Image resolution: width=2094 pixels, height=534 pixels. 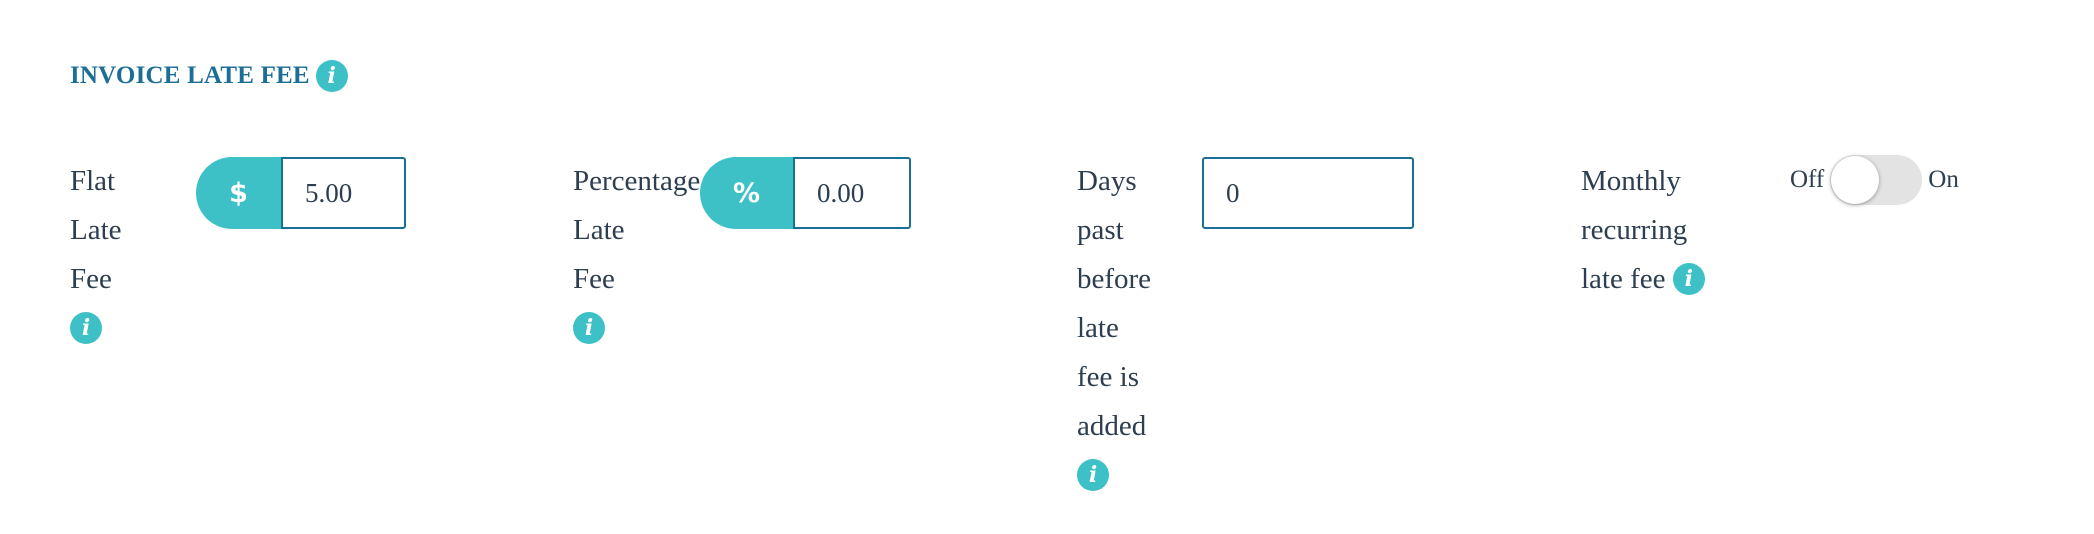 What do you see at coordinates (1308, 193) in the screenshot?
I see `days-past-input` at bounding box center [1308, 193].